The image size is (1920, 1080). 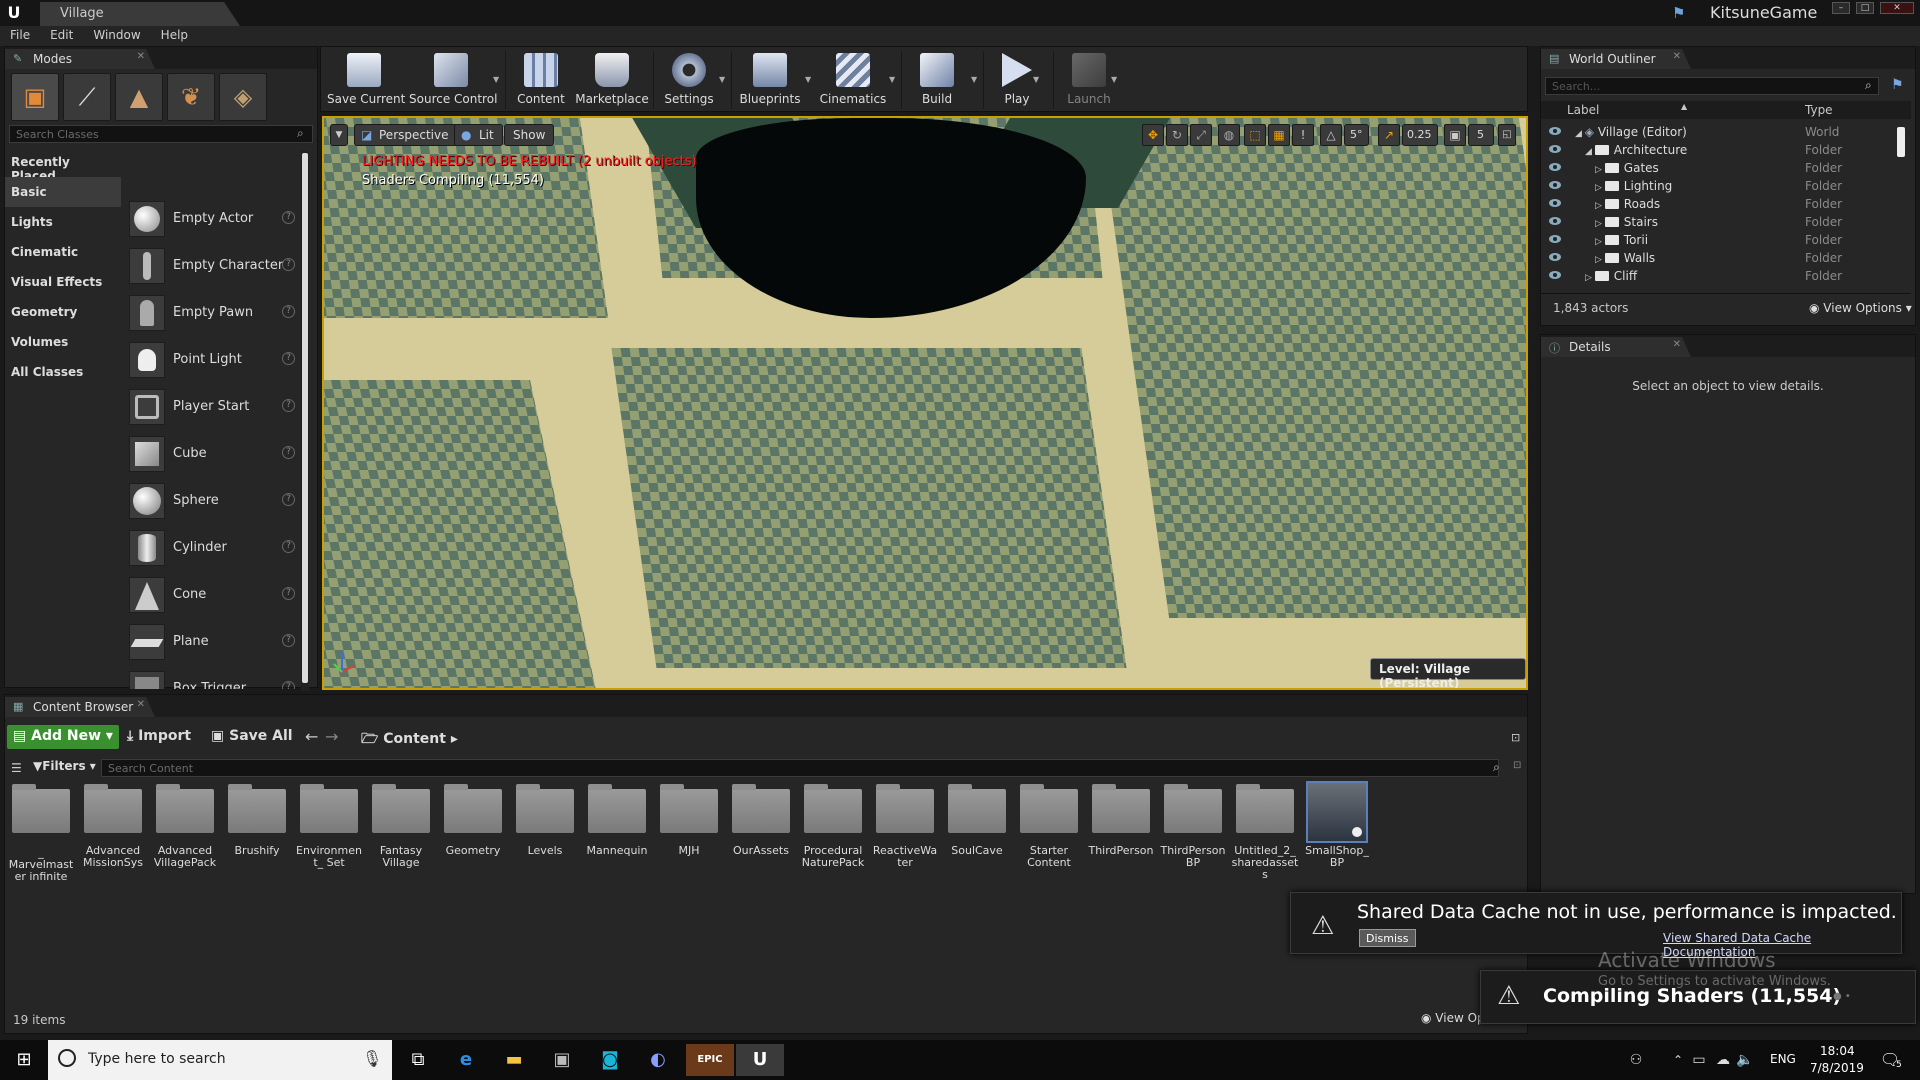 I want to click on actor-sphere: Sphere?, so click(x=213, y=502).